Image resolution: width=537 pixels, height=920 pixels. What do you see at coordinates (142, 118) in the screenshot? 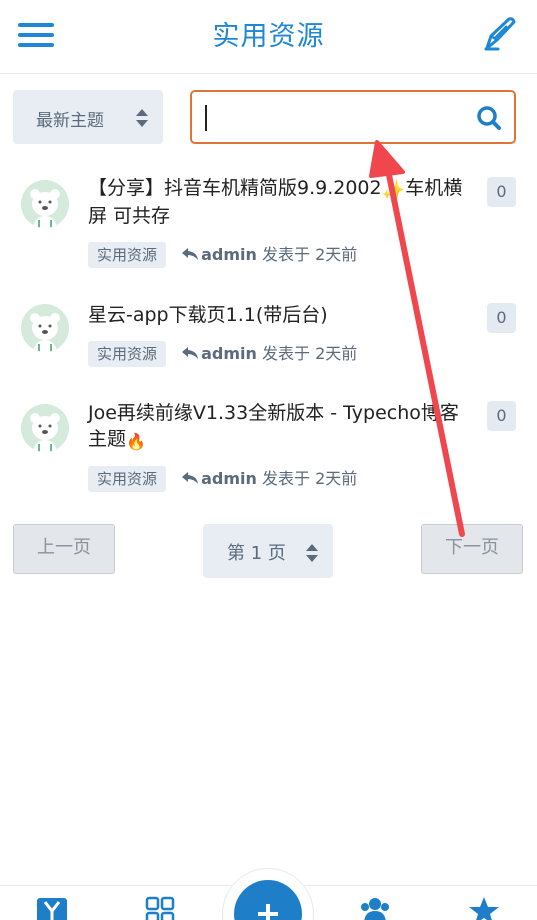
I see `sort-updown-icon` at bounding box center [142, 118].